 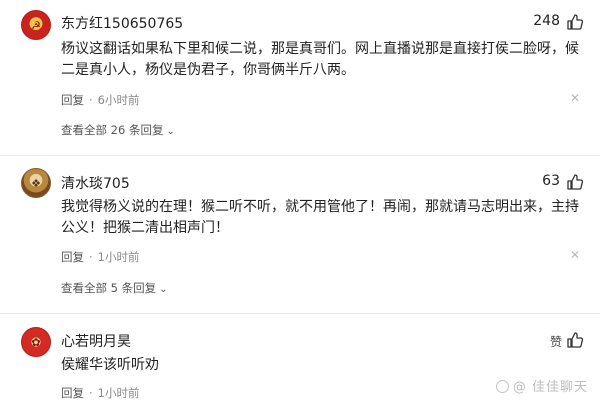 I want to click on avatar-emblem-icon: ❖, so click(x=36, y=183).